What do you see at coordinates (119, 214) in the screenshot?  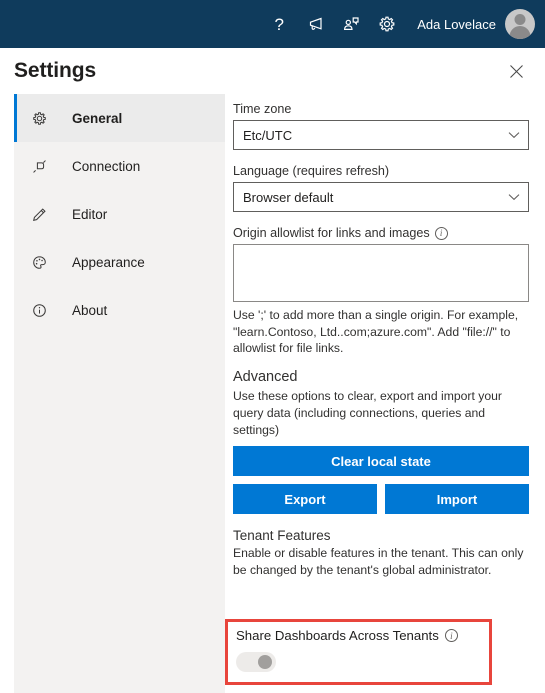 I see `sidebar-item-editor: Editor` at bounding box center [119, 214].